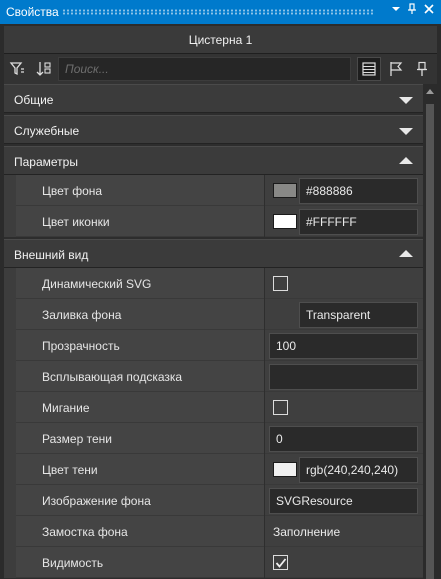  What do you see at coordinates (18, 69) in the screenshot?
I see `filter-icon` at bounding box center [18, 69].